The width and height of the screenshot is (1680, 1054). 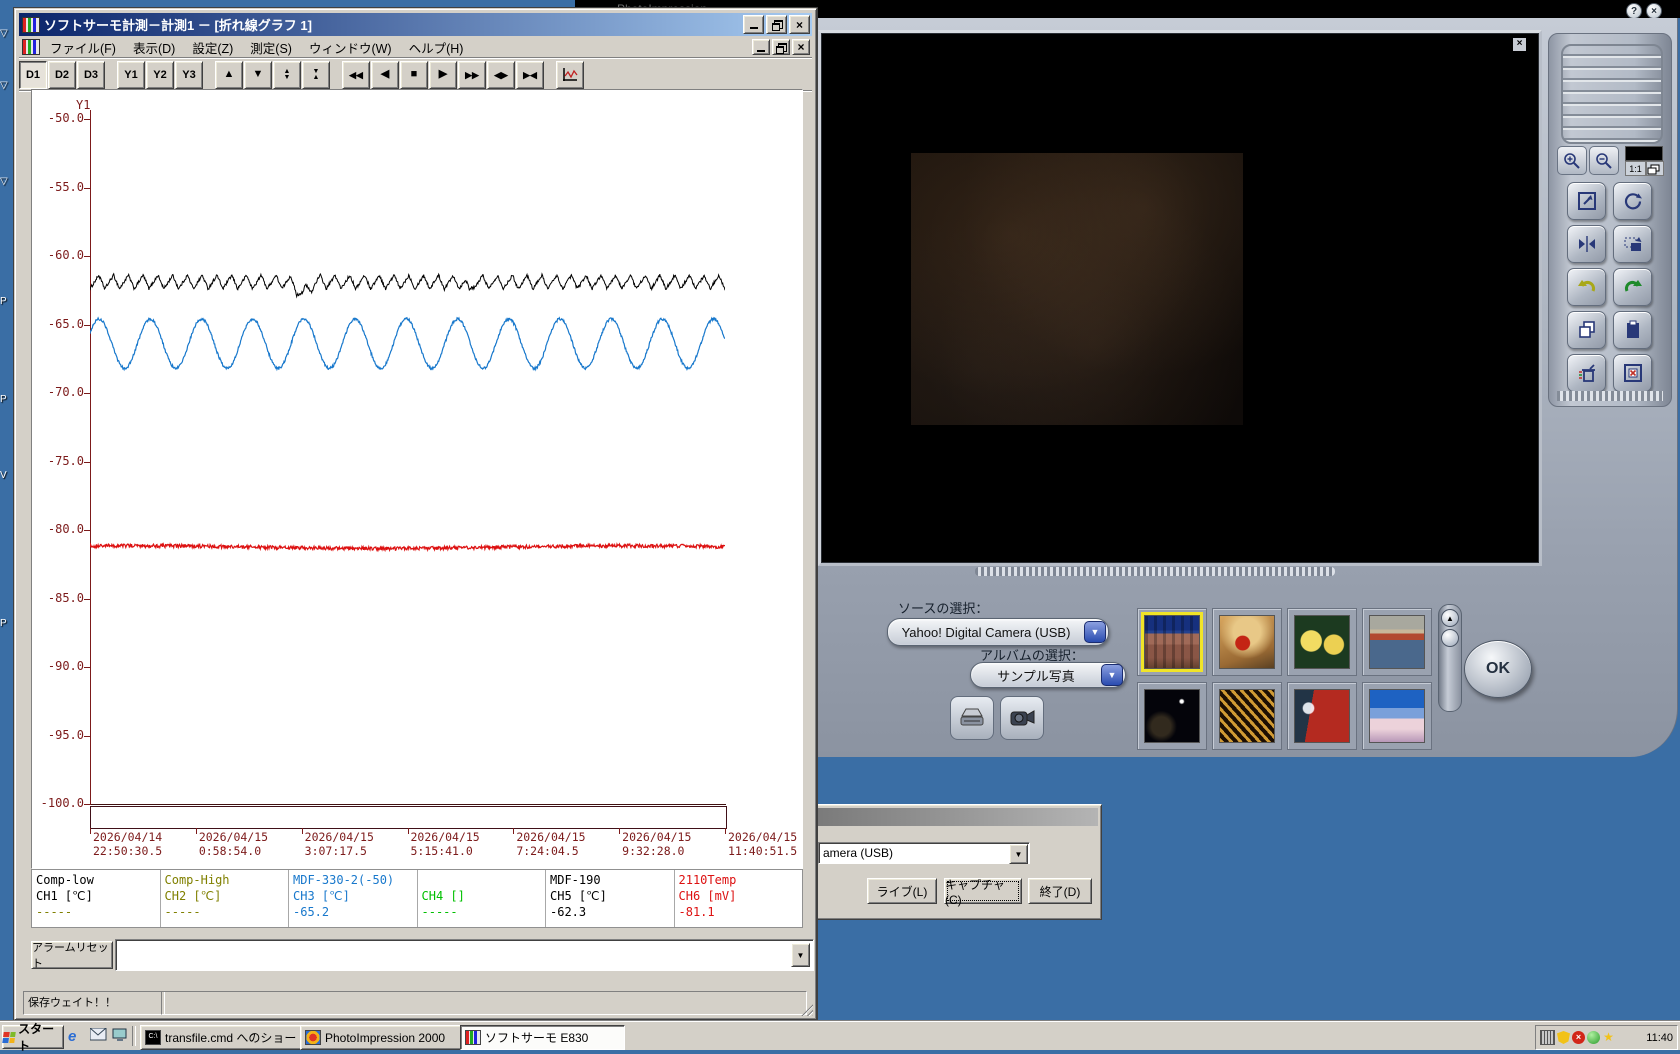 What do you see at coordinates (98, 1036) in the screenshot?
I see `mail-icon` at bounding box center [98, 1036].